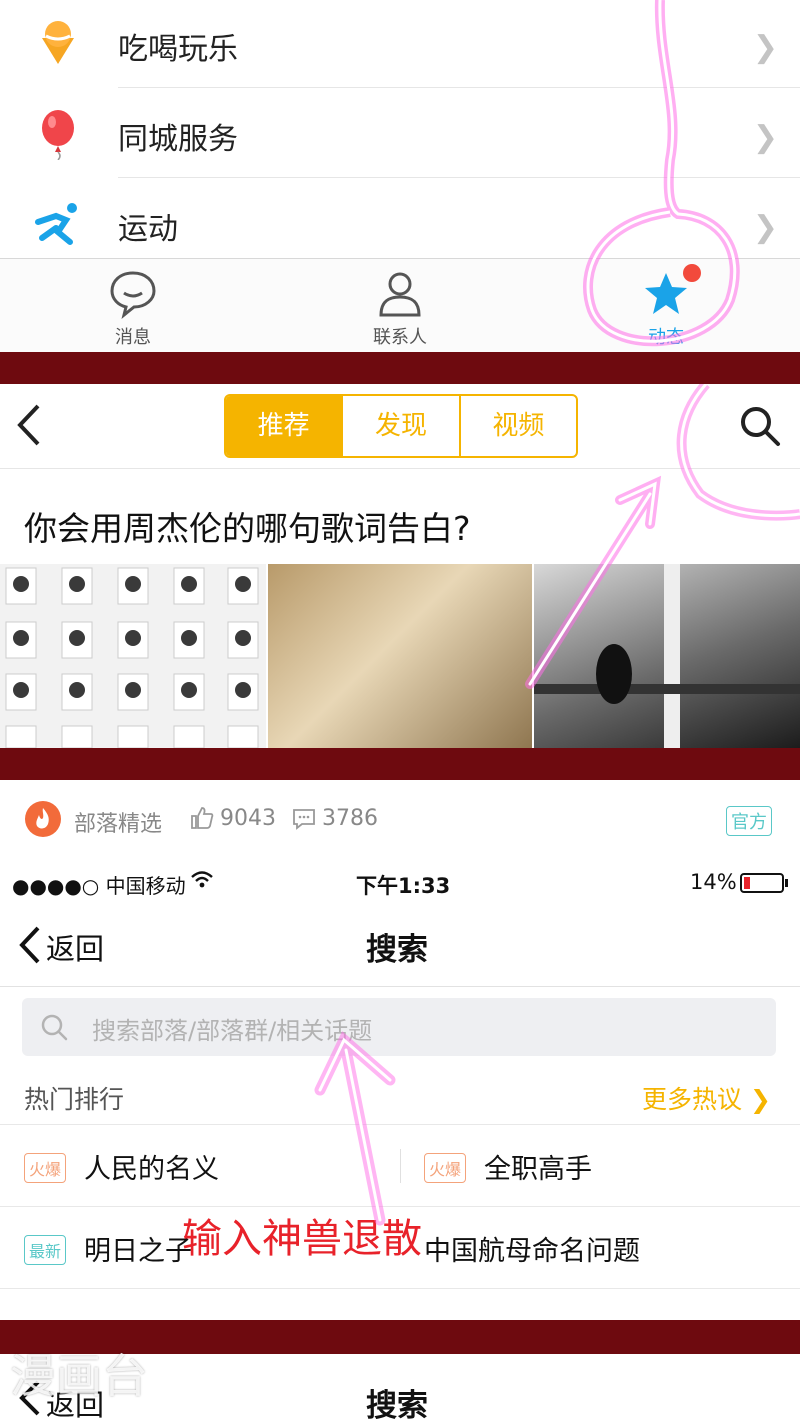 This screenshot has width=800, height=1425. Describe the element at coordinates (764, 883) in the screenshot. I see `battery-icon` at that location.